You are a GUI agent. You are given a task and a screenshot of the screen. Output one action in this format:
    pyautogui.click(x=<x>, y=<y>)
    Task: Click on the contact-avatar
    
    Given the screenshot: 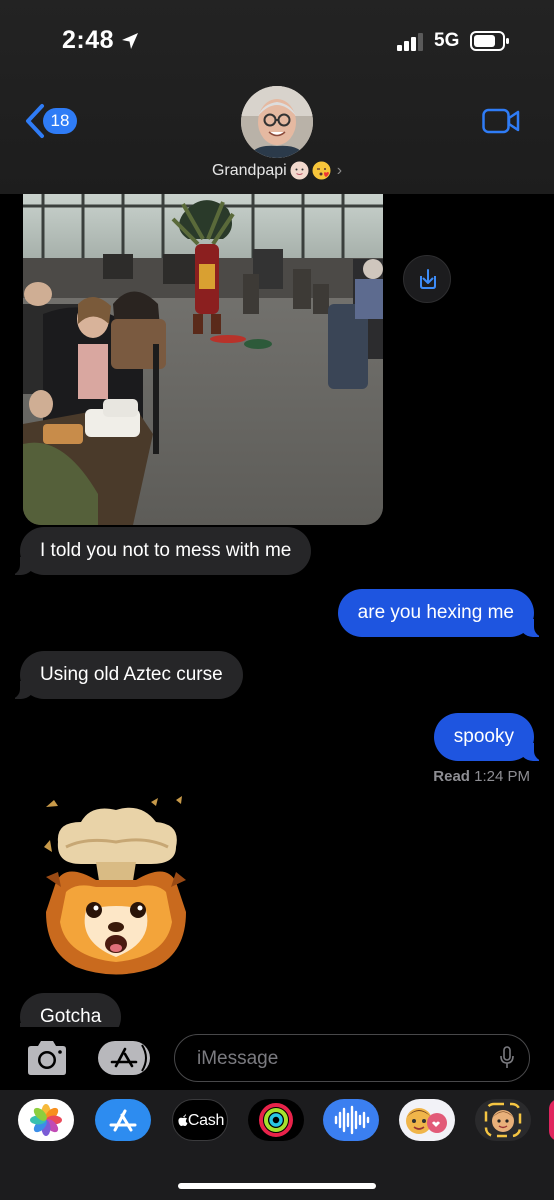 What is the action you would take?
    pyautogui.click(x=277, y=122)
    